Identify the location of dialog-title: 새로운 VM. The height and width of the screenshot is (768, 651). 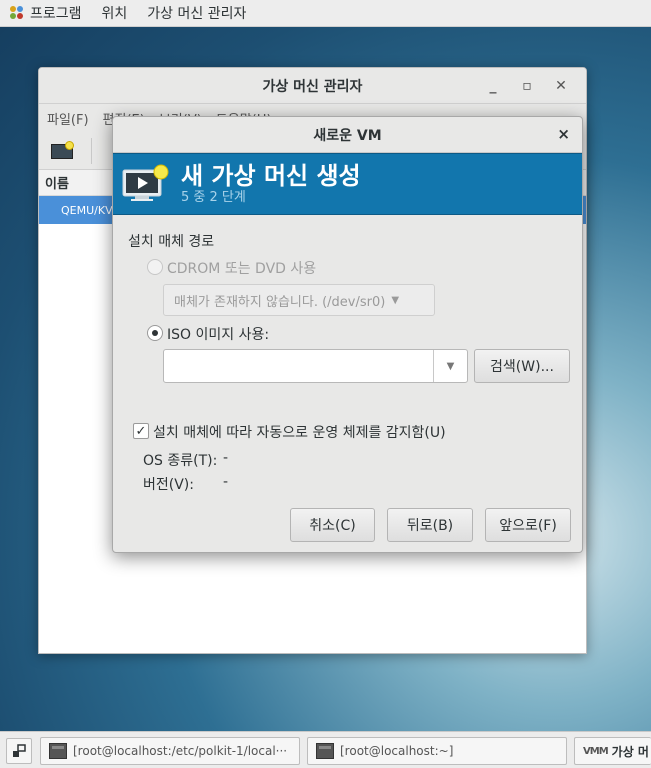
(347, 135).